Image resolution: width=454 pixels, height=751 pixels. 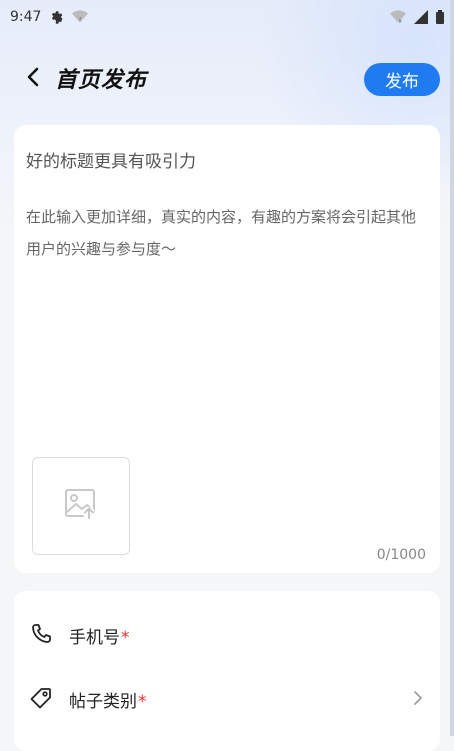 I want to click on svg-text: x, so click(x=400, y=21).